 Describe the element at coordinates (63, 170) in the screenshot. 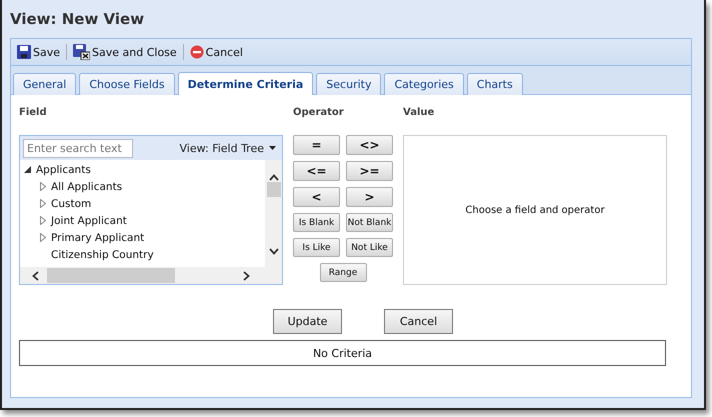

I see `tree-item: Applicants` at that location.